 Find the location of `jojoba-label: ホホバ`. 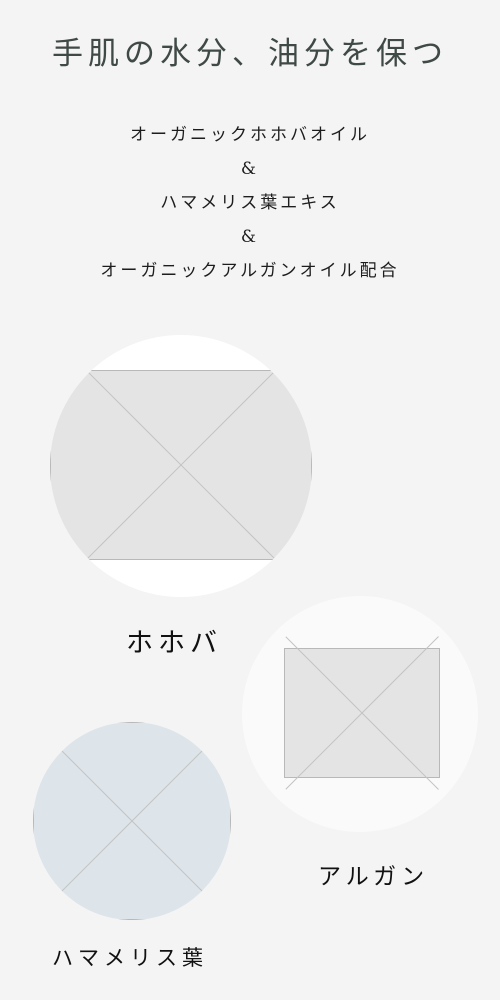

jojoba-label: ホホバ is located at coordinates (174, 643).